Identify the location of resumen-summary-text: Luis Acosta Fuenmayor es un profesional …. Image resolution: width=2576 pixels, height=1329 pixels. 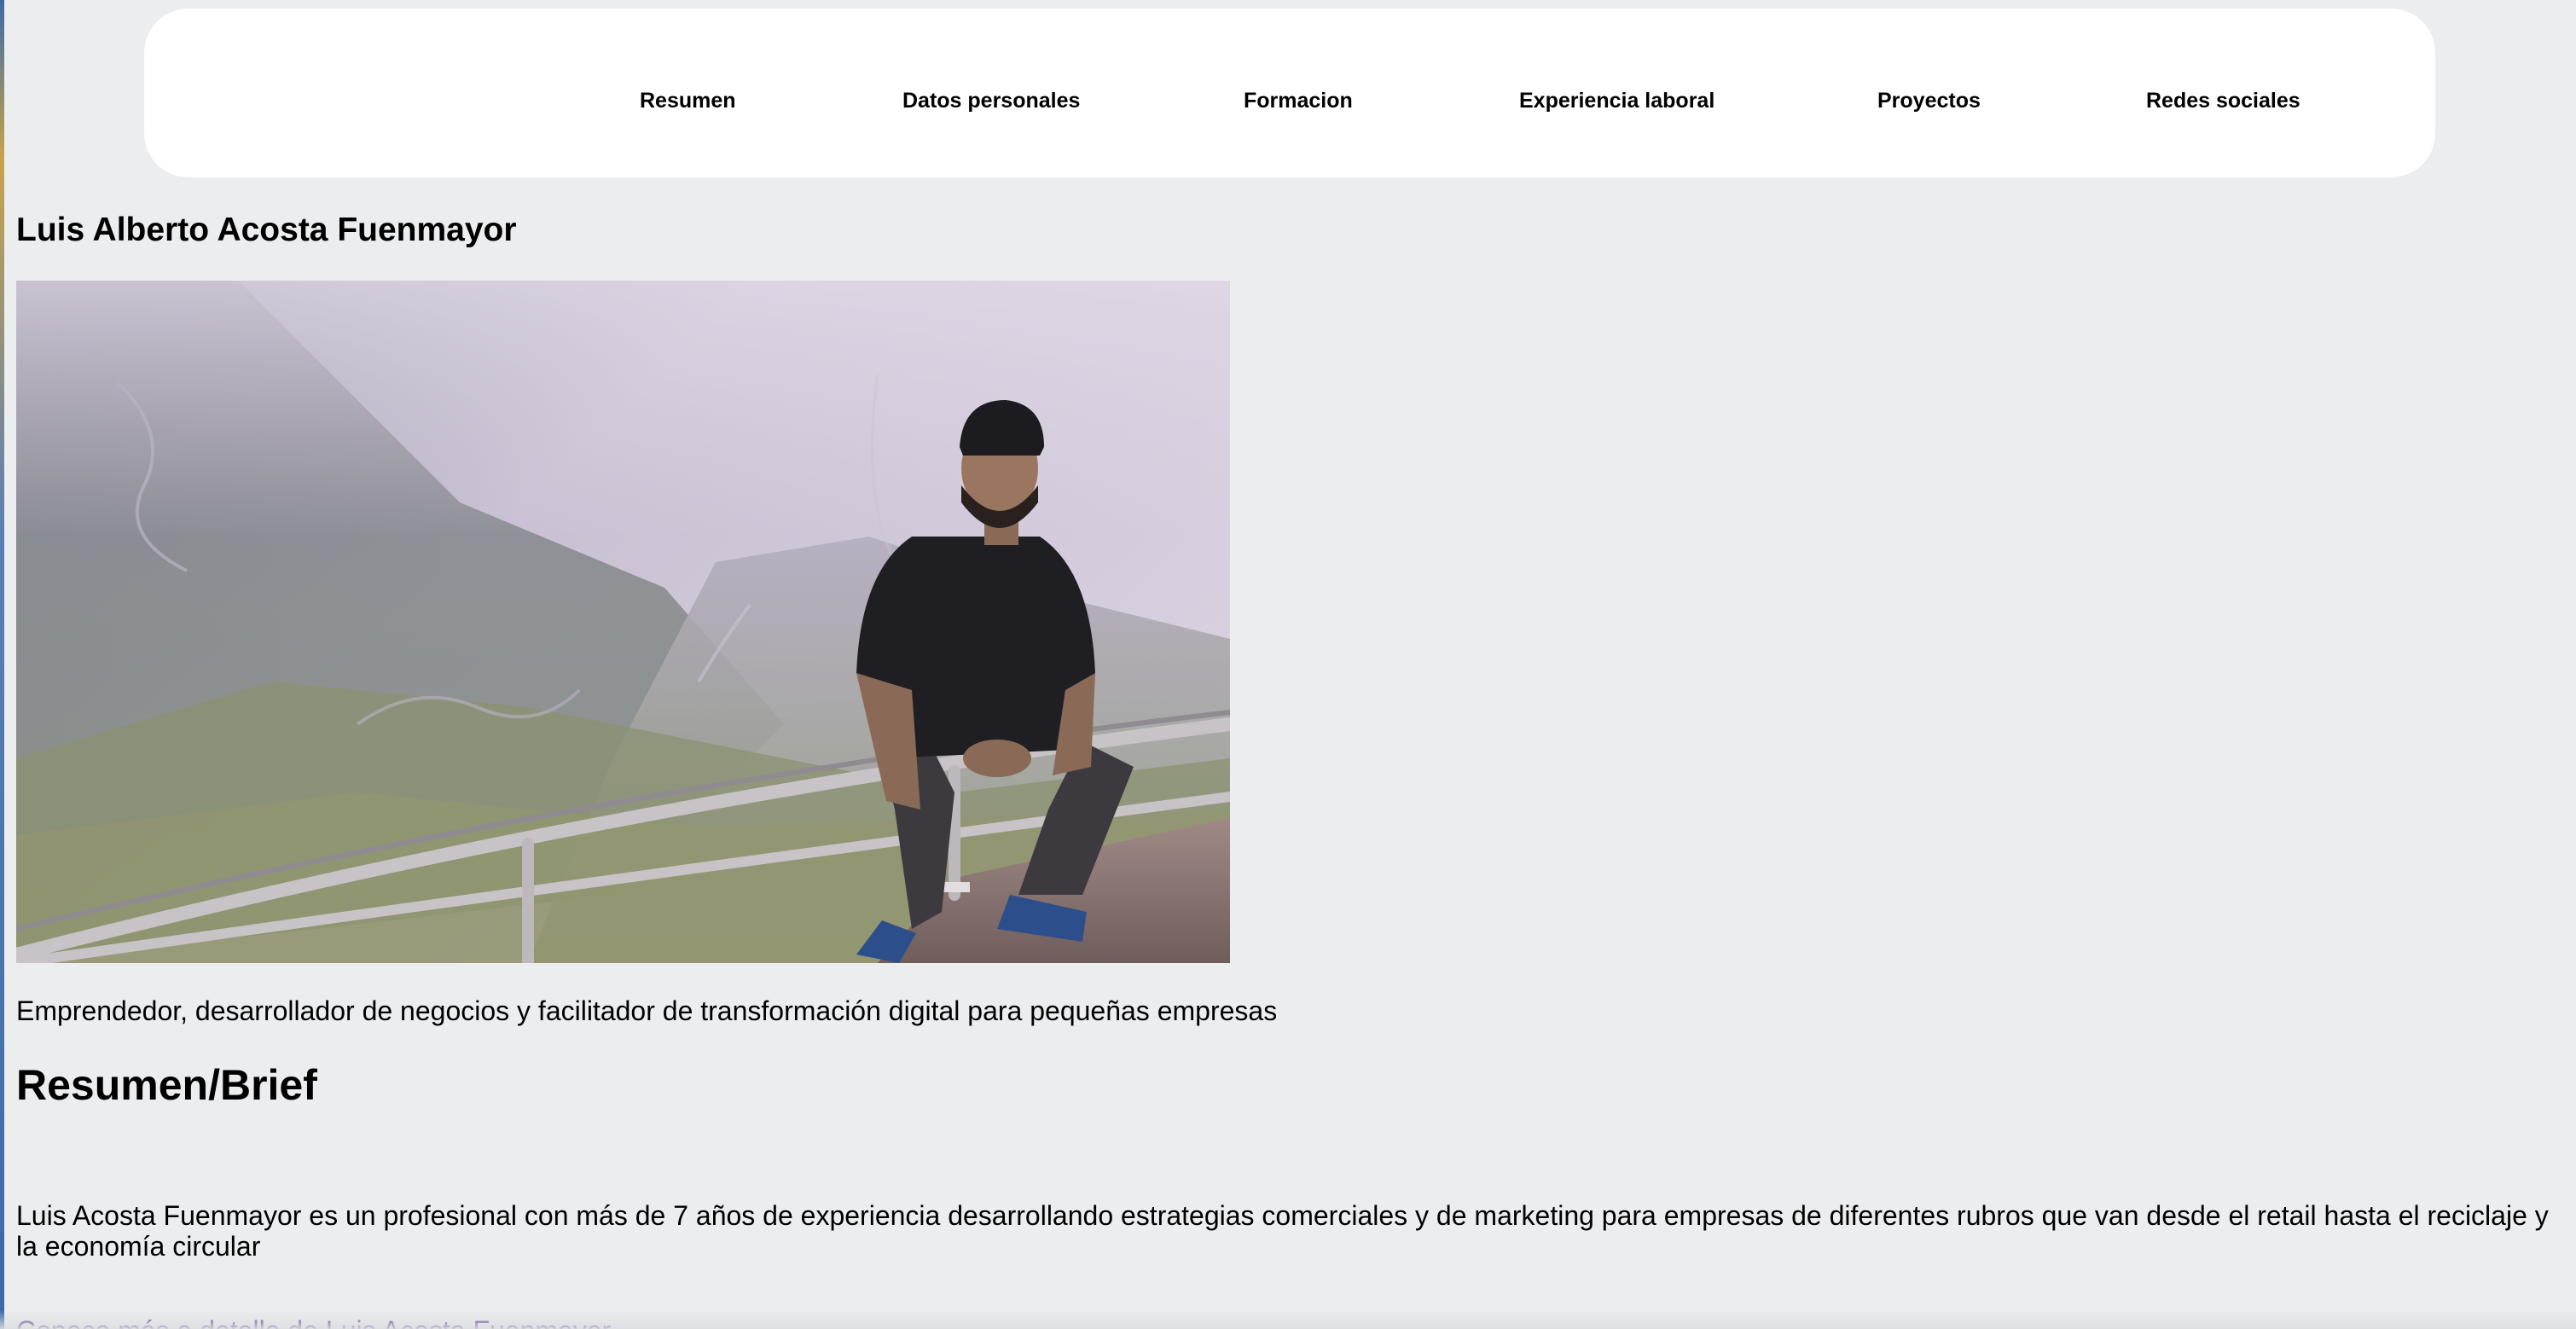
(1282, 1231).